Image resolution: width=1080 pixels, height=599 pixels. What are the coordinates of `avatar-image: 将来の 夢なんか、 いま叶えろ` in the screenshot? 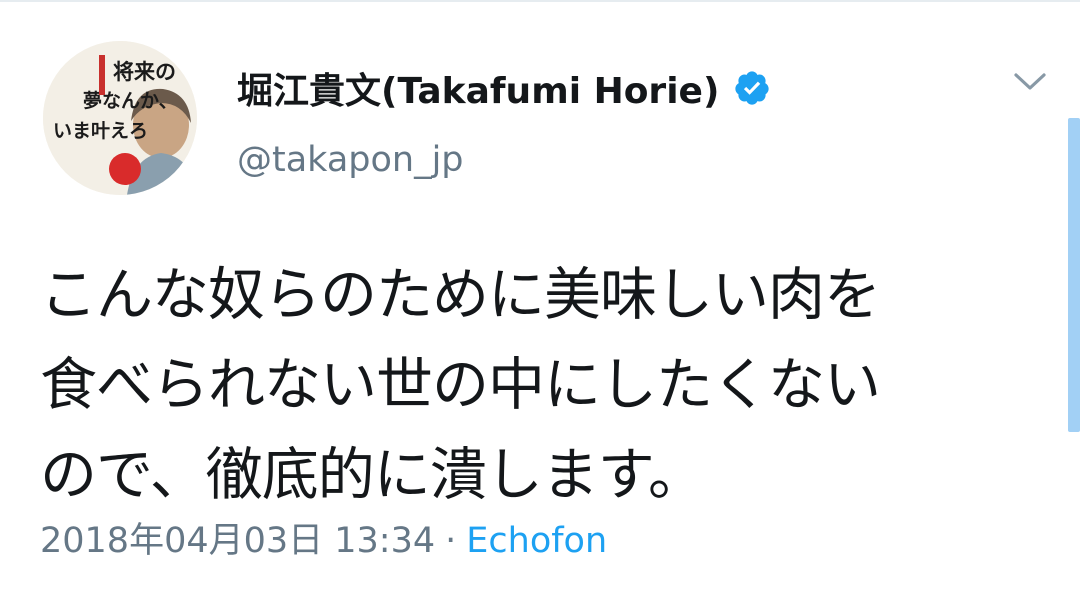 It's located at (120, 118).